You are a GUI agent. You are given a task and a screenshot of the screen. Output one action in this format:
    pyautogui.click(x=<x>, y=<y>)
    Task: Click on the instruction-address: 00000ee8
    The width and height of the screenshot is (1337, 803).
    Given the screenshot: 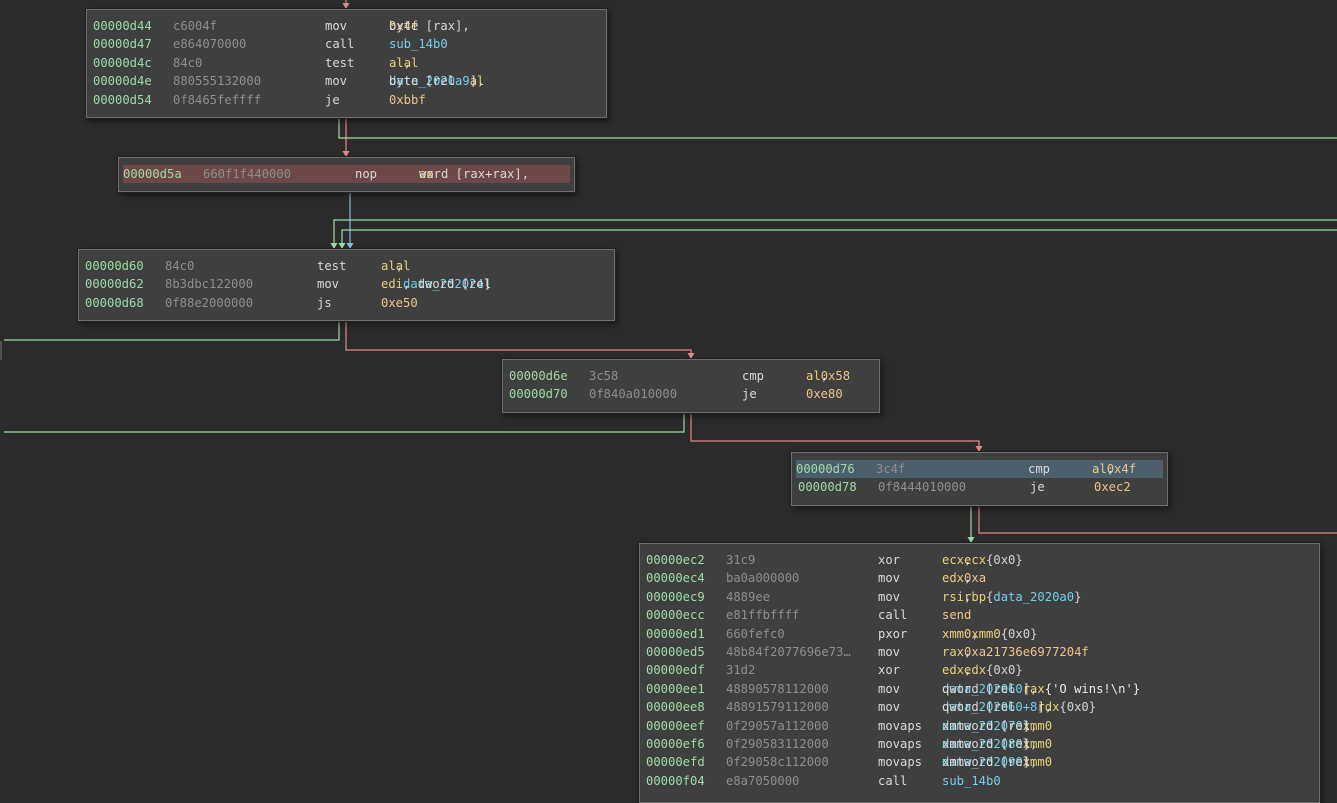 What is the action you would take?
    pyautogui.click(x=675, y=707)
    